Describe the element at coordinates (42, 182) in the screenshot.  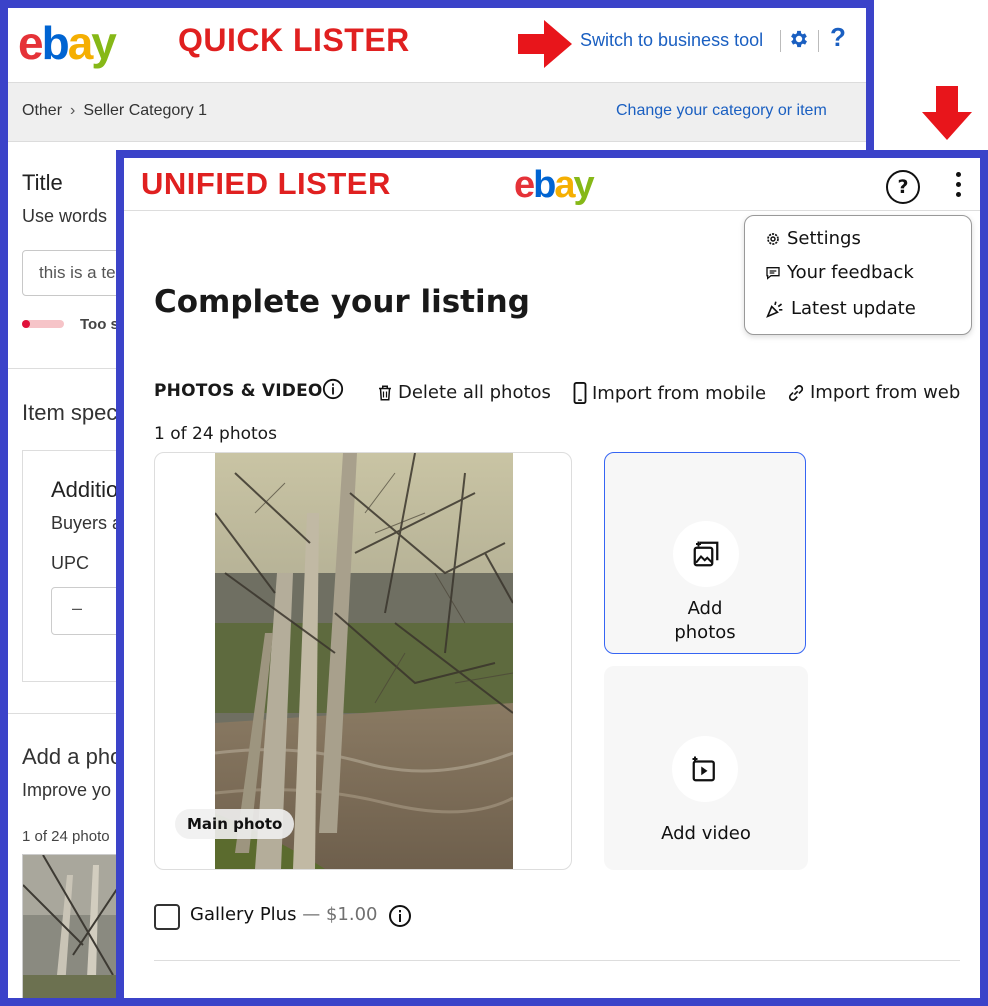
I see `title-heading: Title` at that location.